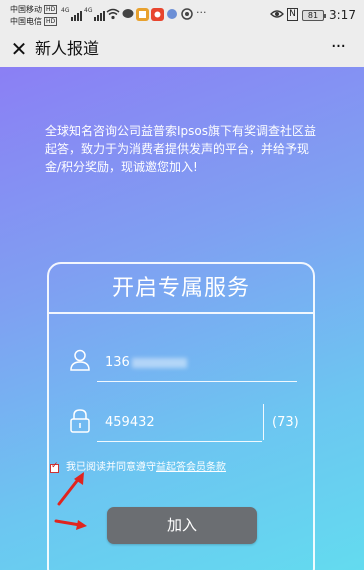 This screenshot has height=570, width=364. I want to click on phone-underline, so click(197, 381).